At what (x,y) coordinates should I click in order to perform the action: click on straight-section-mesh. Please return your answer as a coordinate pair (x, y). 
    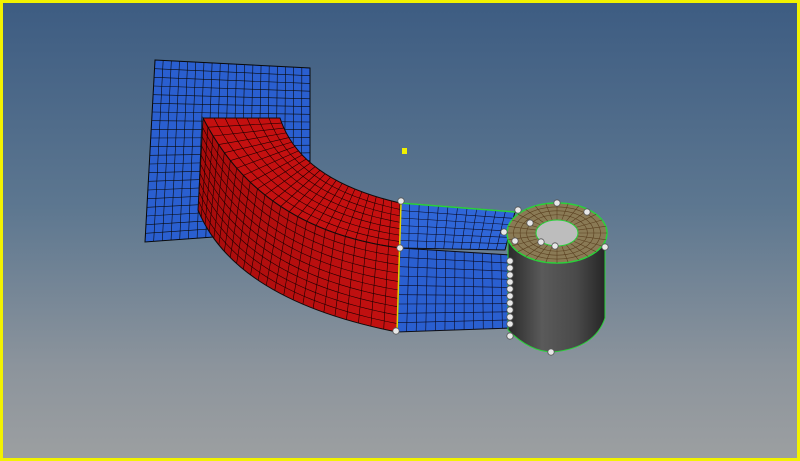
    Looking at the image, I should click on (456, 267).